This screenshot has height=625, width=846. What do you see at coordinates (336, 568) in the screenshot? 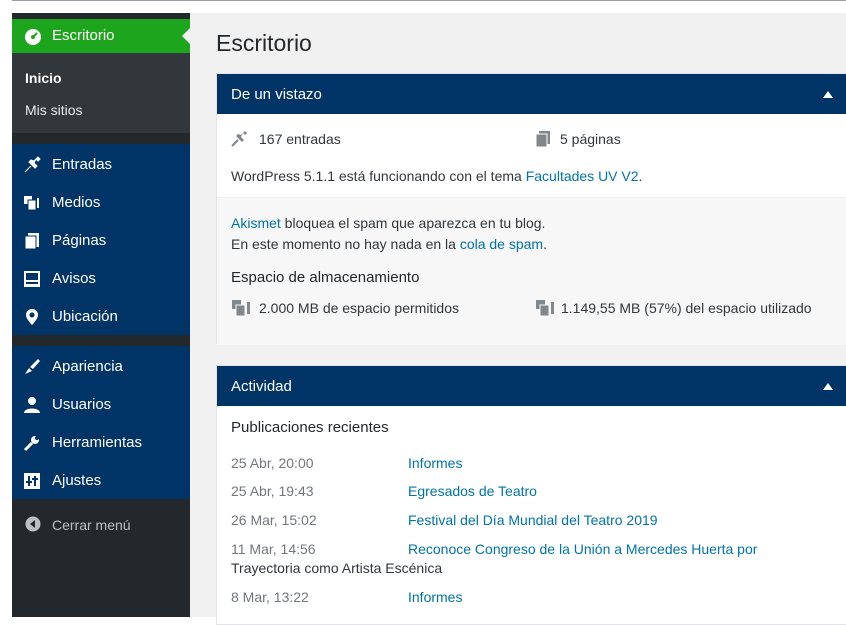
I see `post-link-continuation: Trayectoria como Artista Escénica` at bounding box center [336, 568].